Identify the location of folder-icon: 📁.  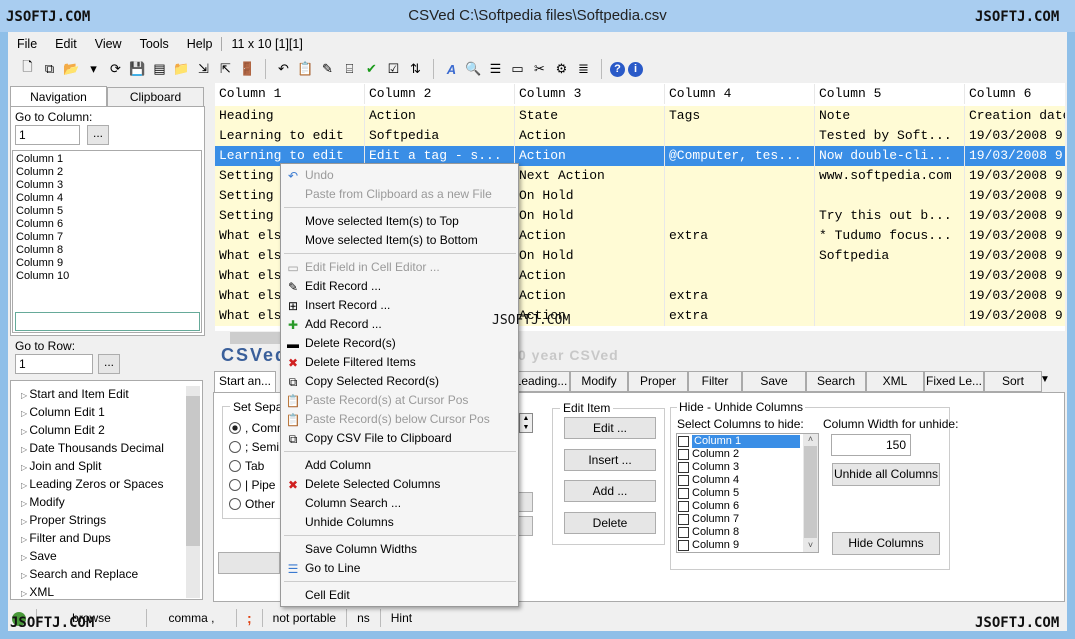
(181, 69).